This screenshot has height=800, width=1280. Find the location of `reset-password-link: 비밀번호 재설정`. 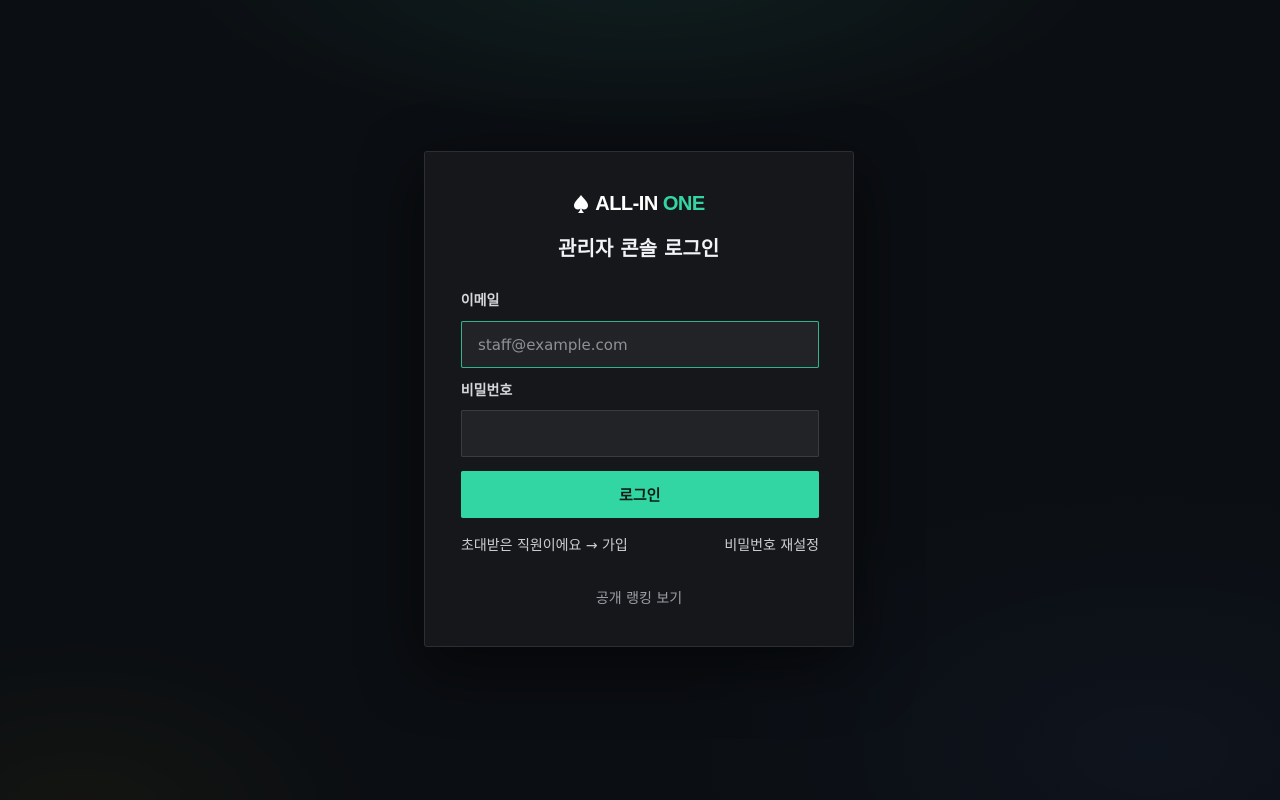

reset-password-link: 비밀번호 재설정 is located at coordinates (771, 546).